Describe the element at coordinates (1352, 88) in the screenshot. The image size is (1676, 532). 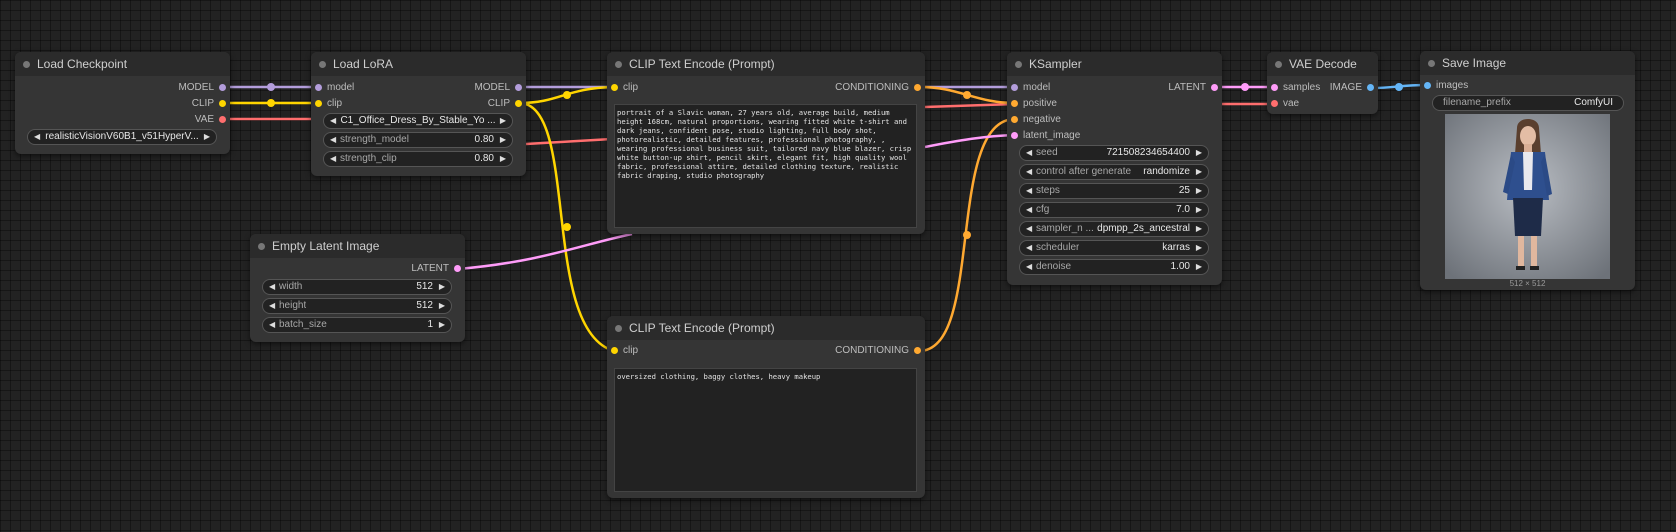
I see `output-image: IMAGE` at that location.